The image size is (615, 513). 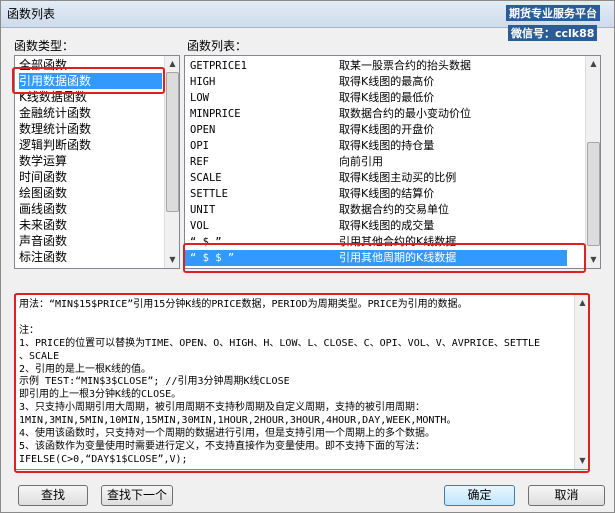 I want to click on function-description: 引用其他周期的K线数据, so click(x=398, y=257).